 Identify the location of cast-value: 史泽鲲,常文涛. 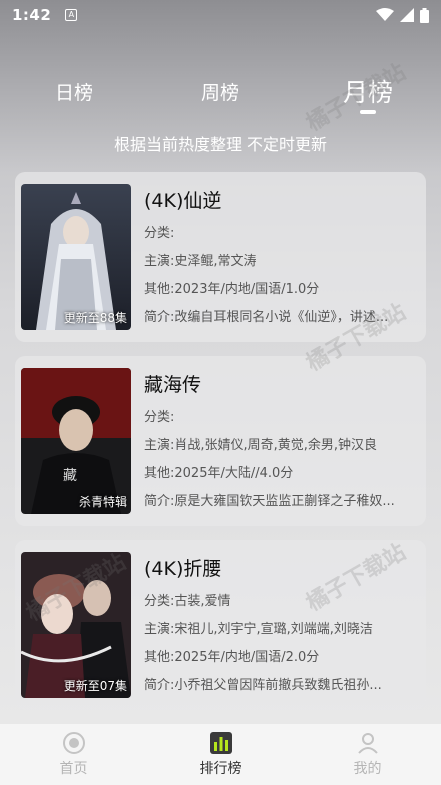
(215, 261).